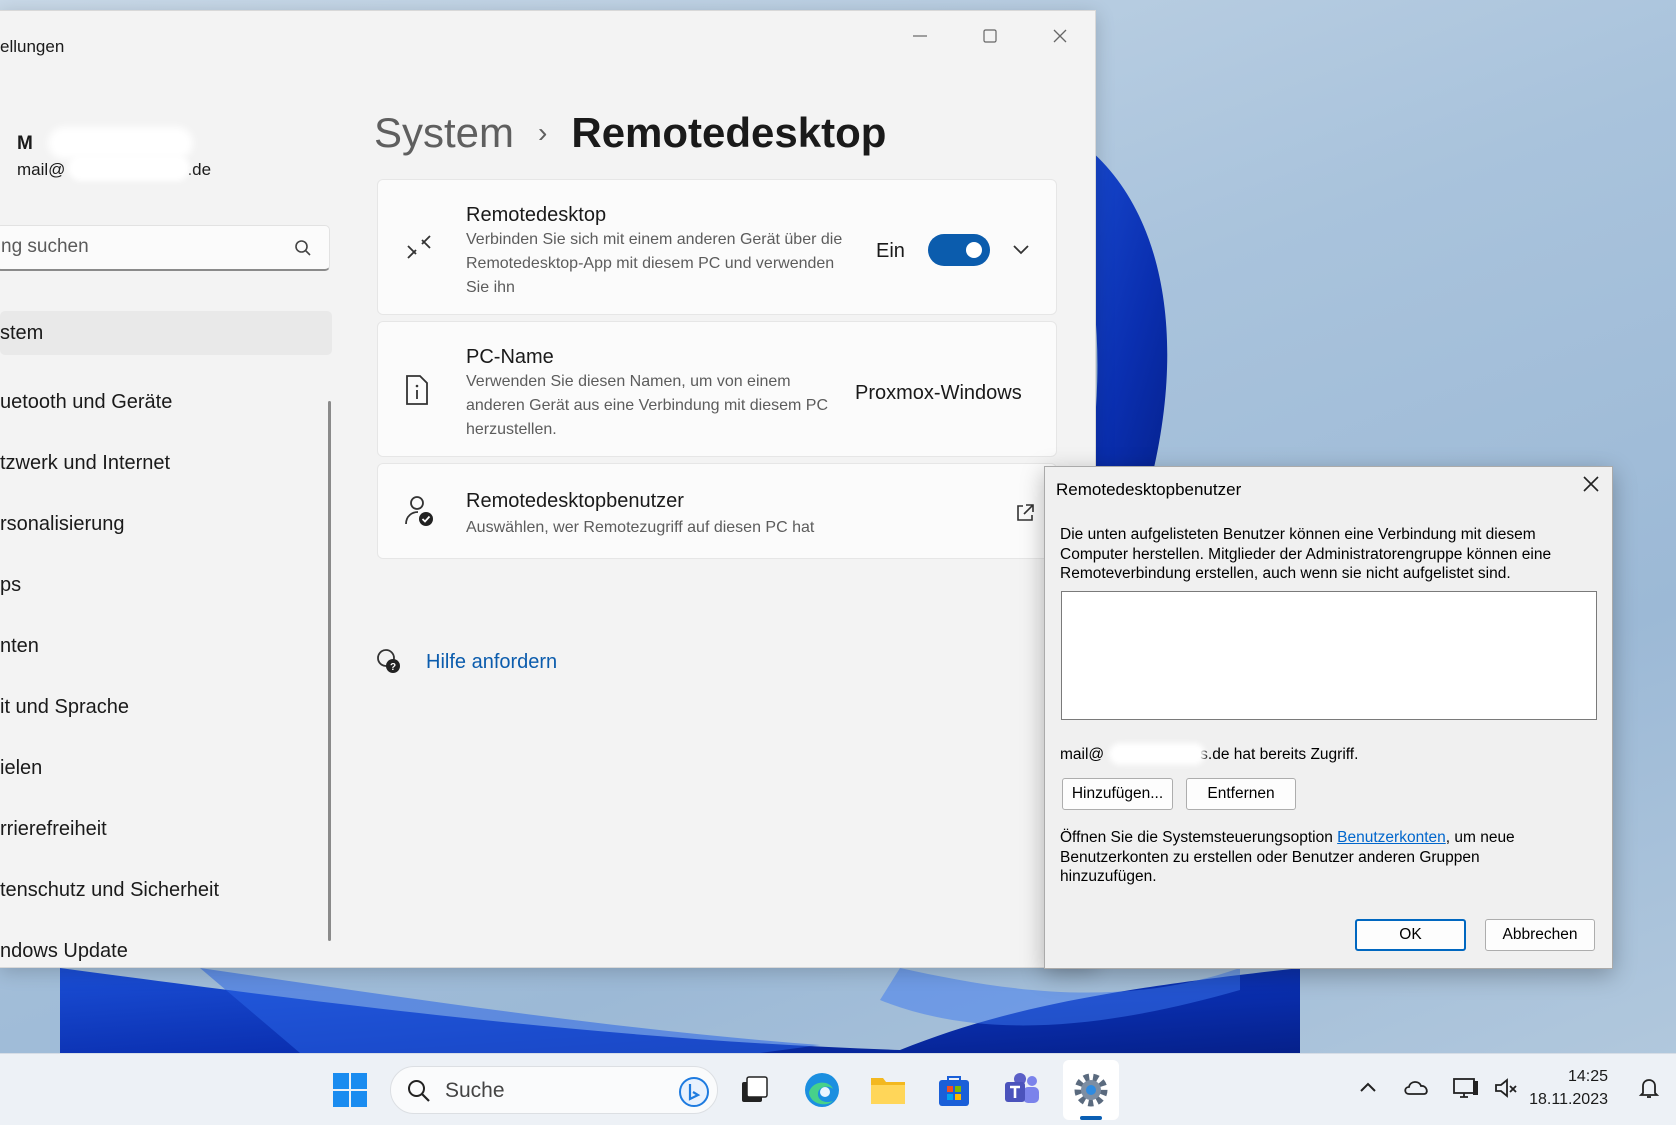  I want to click on clock-date: 18.11.2023, so click(1568, 1099).